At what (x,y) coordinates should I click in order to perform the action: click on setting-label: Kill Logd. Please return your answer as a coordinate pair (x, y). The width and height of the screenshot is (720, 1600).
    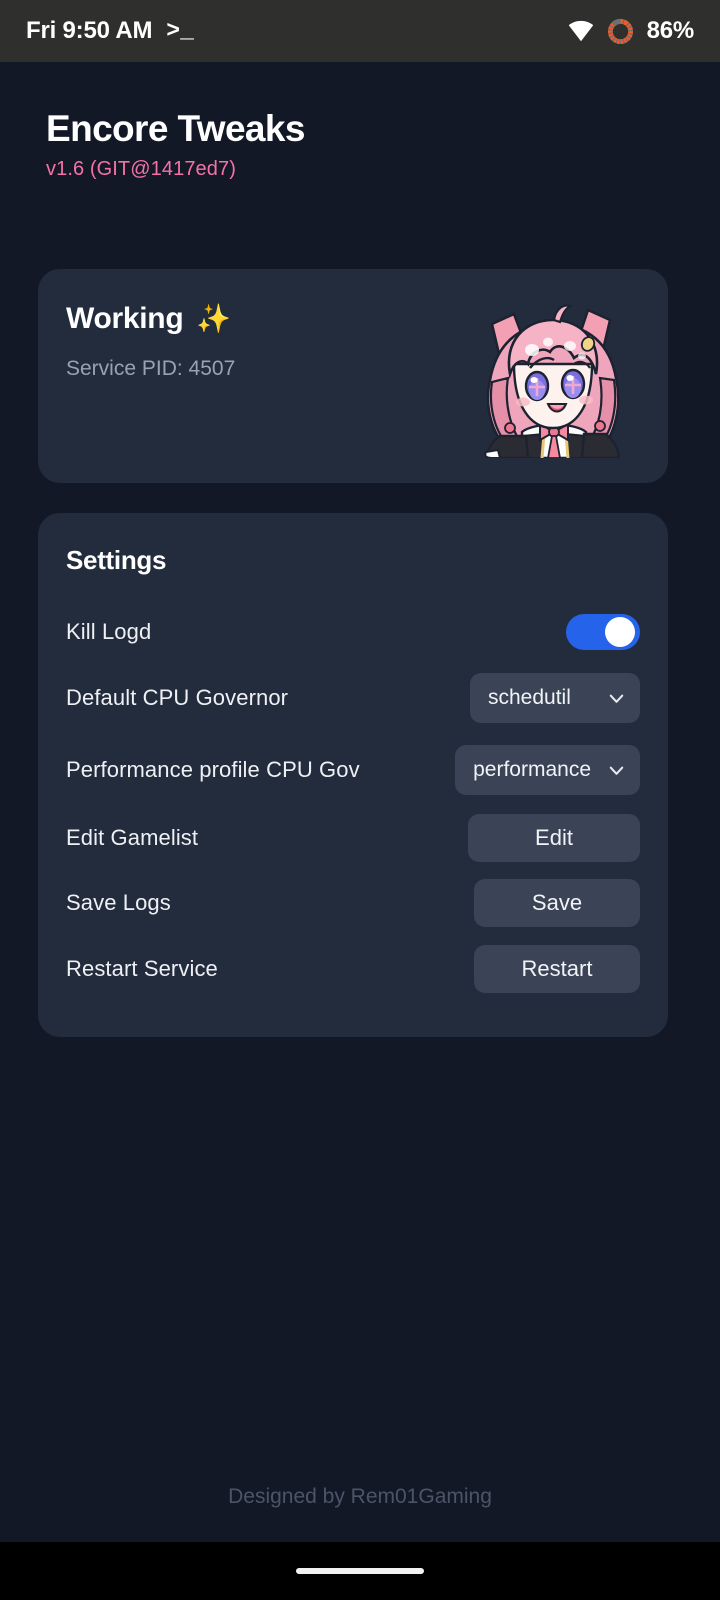
    Looking at the image, I should click on (109, 631).